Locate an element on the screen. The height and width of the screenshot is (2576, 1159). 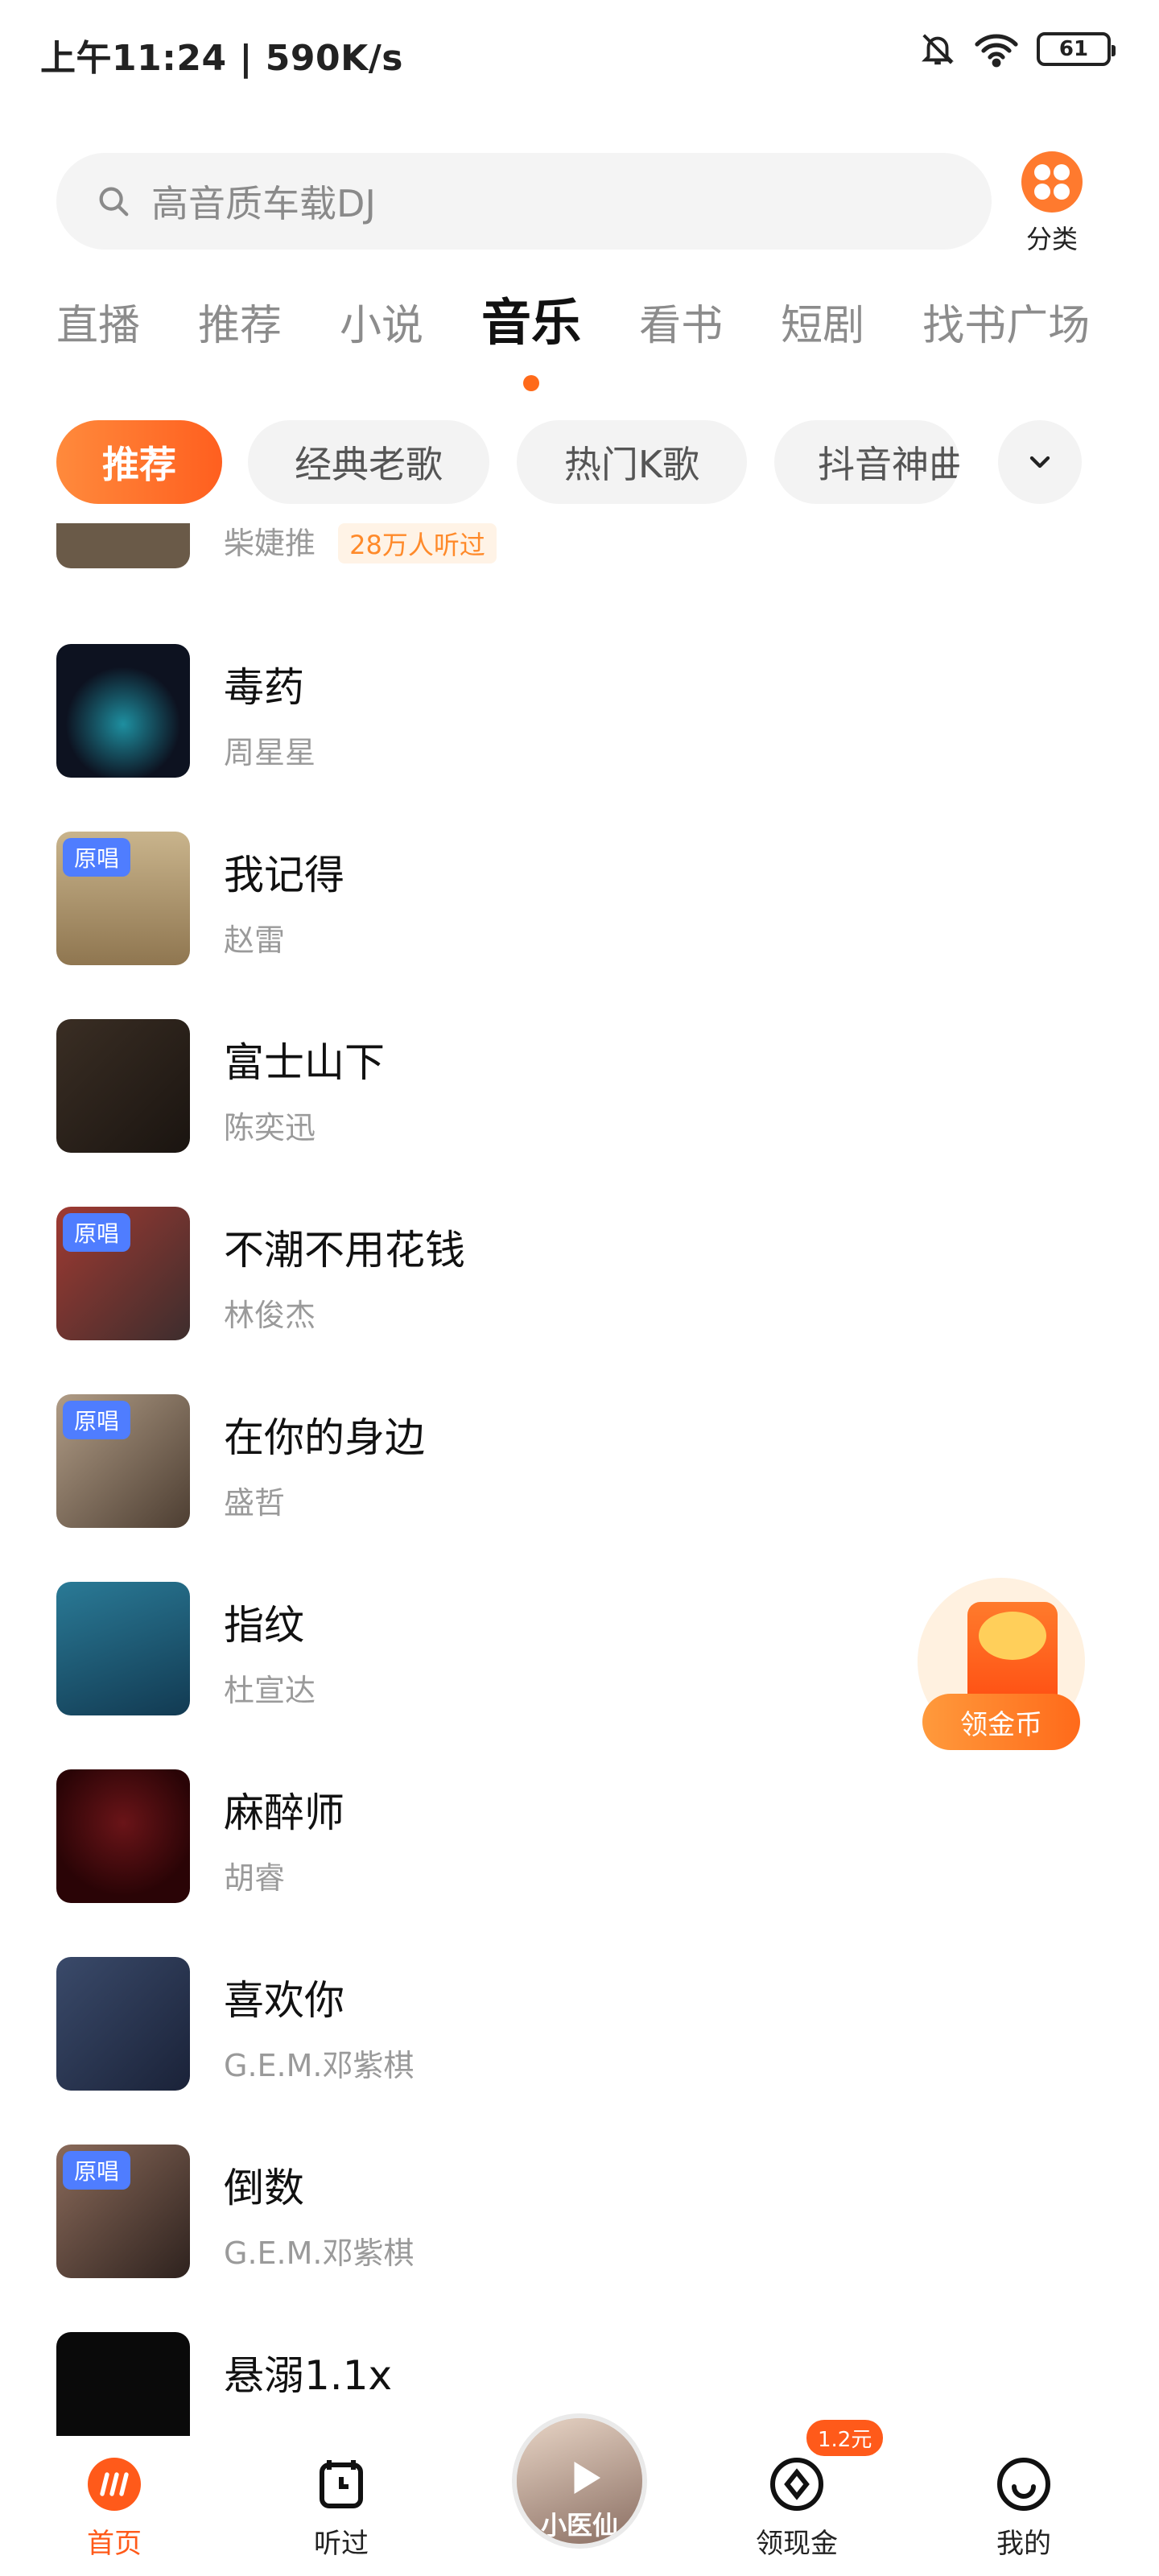
nav-history: 听过 is located at coordinates (341, 2508).